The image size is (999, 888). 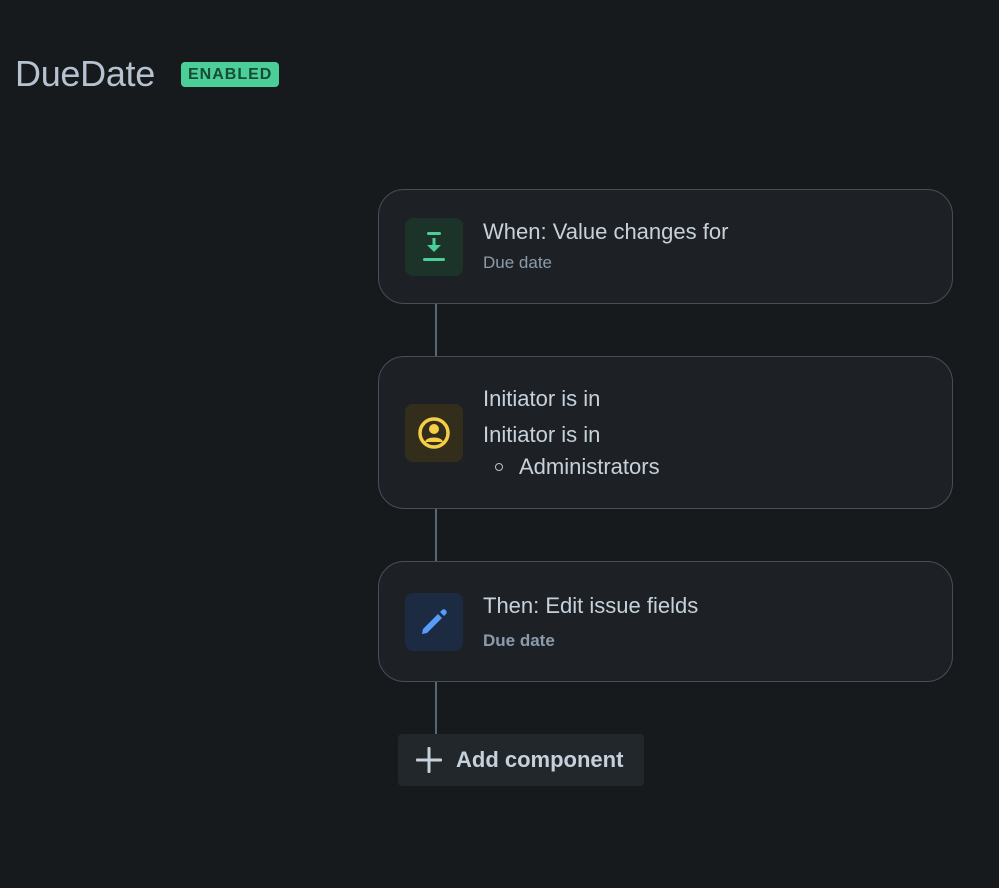 I want to click on add-component-label: Add component, so click(x=540, y=759).